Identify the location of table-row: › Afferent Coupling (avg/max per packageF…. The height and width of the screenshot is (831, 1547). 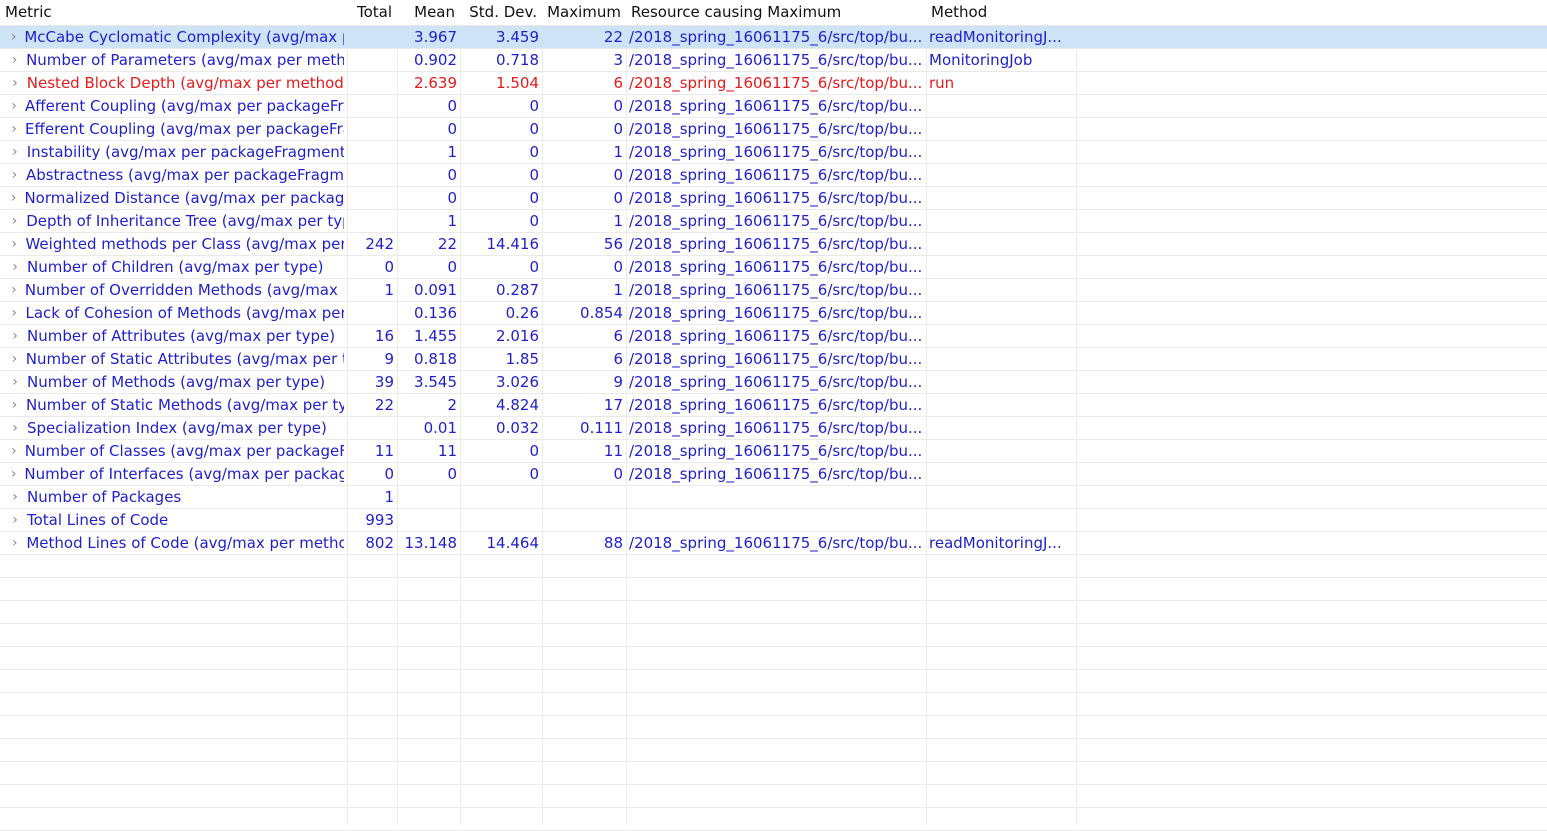
(773, 106).